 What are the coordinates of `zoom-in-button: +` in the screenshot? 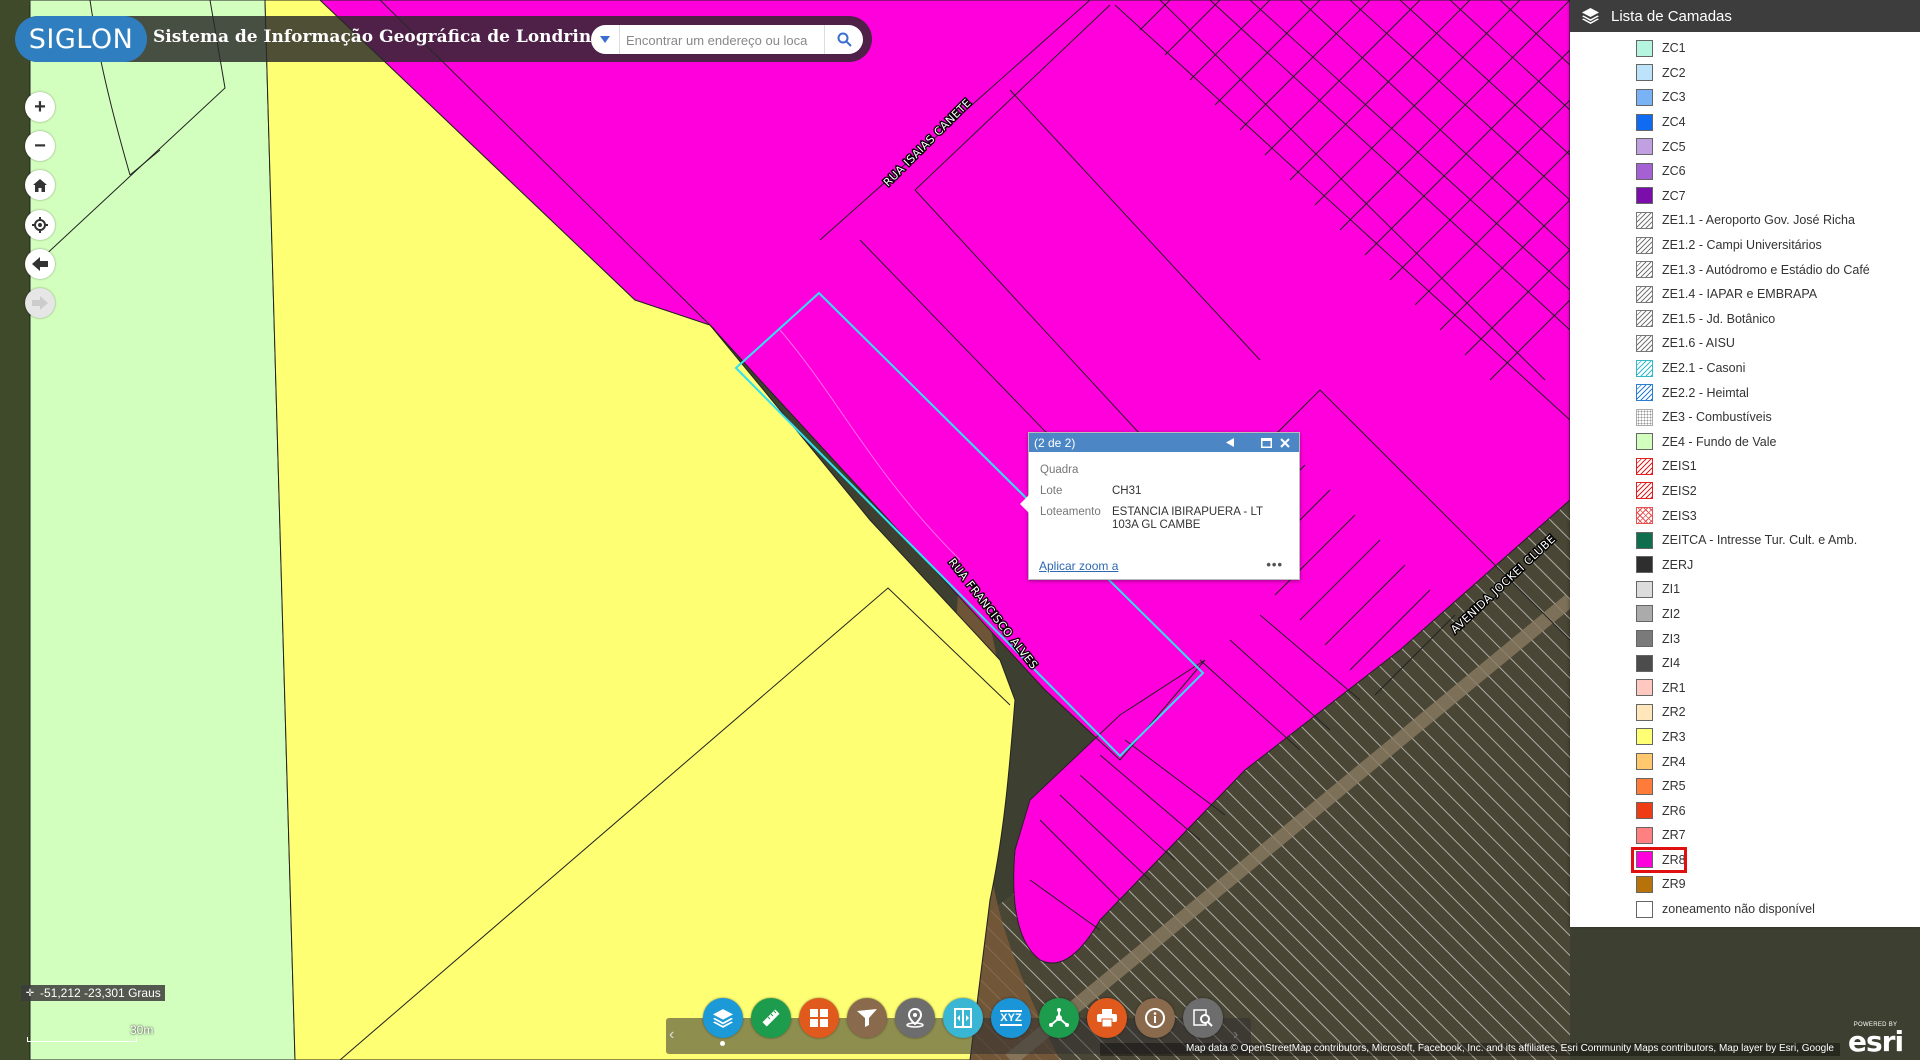 It's located at (40, 107).